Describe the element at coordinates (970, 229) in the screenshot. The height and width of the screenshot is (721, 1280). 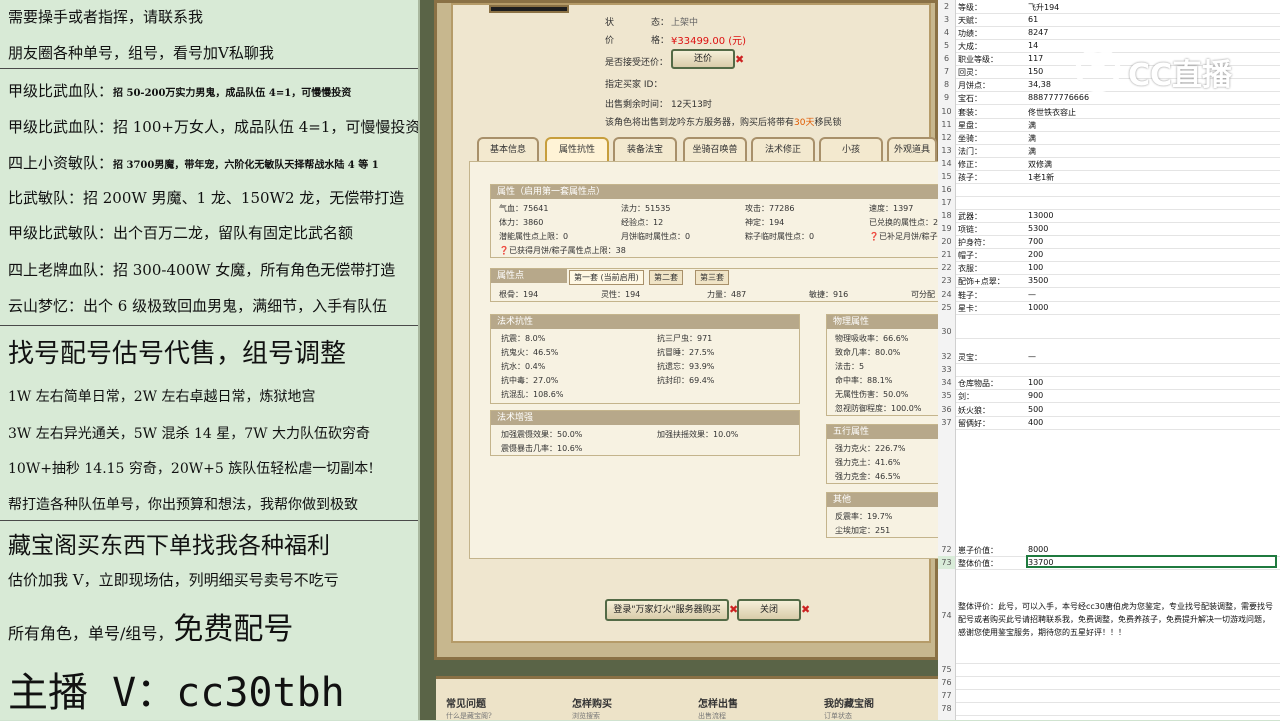
I see `sheet-key: 项链：` at that location.